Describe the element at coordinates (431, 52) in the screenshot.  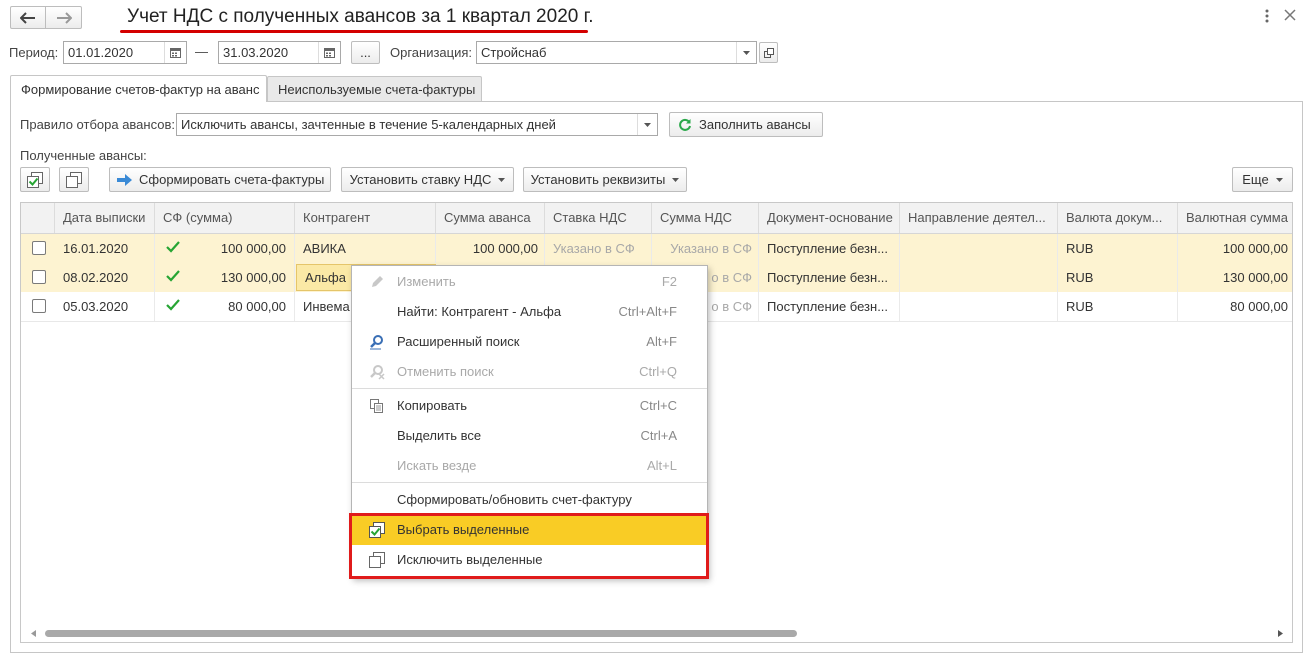
I see `organization-label: Организация:` at that location.